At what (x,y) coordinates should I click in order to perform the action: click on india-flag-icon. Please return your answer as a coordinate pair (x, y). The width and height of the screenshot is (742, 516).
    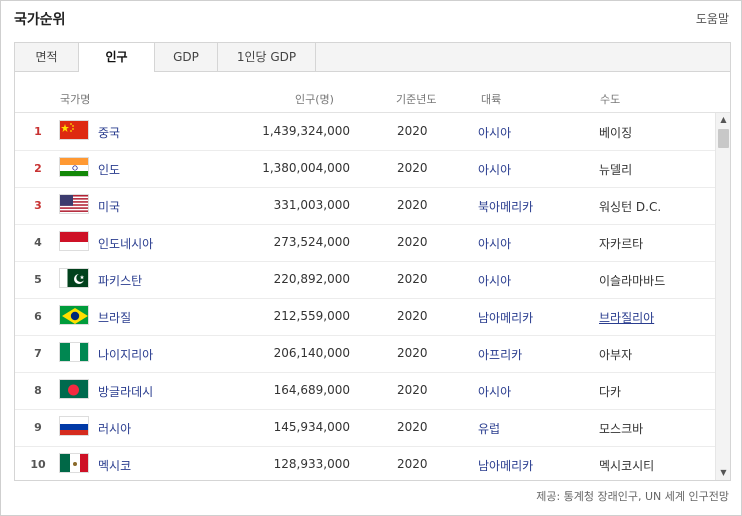
    Looking at the image, I should click on (74, 167).